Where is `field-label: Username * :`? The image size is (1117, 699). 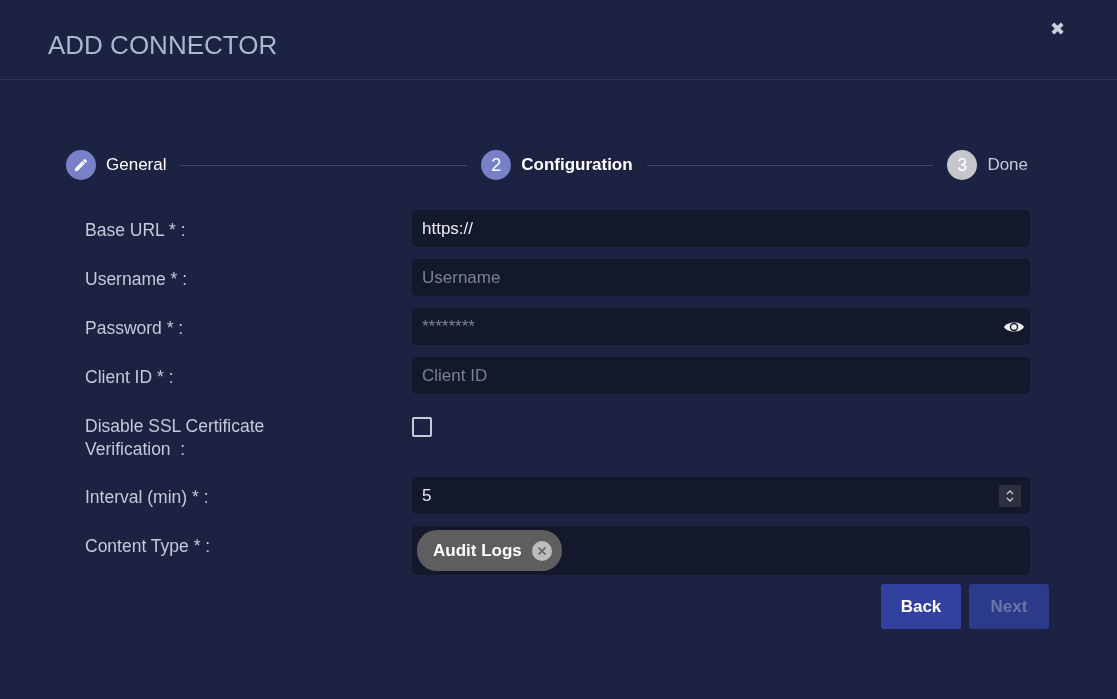 field-label: Username * : is located at coordinates (137, 279).